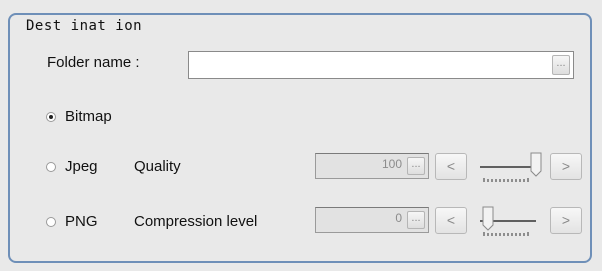  Describe the element at coordinates (51, 167) in the screenshot. I see `radio-jpeg` at that location.